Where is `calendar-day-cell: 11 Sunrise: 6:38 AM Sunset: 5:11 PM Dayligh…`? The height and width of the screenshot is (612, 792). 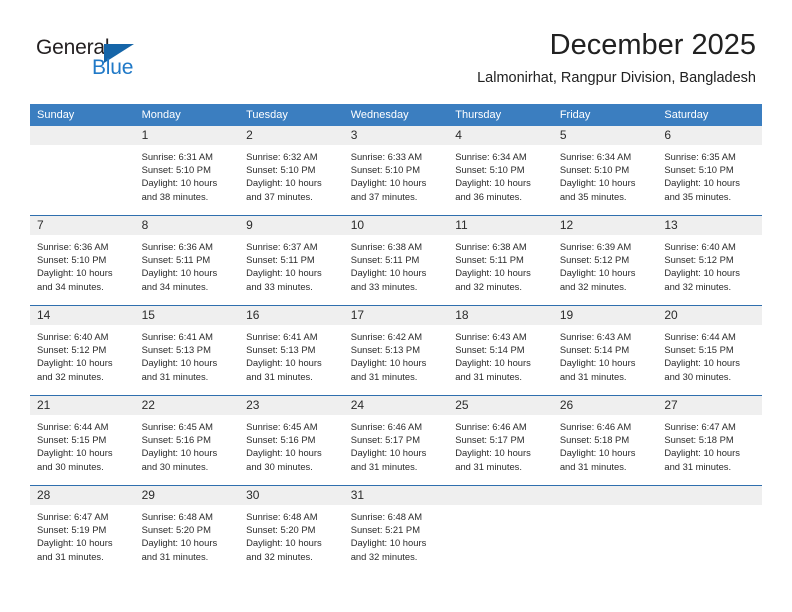 calendar-day-cell: 11 Sunrise: 6:38 AM Sunset: 5:11 PM Dayligh… is located at coordinates (500, 260).